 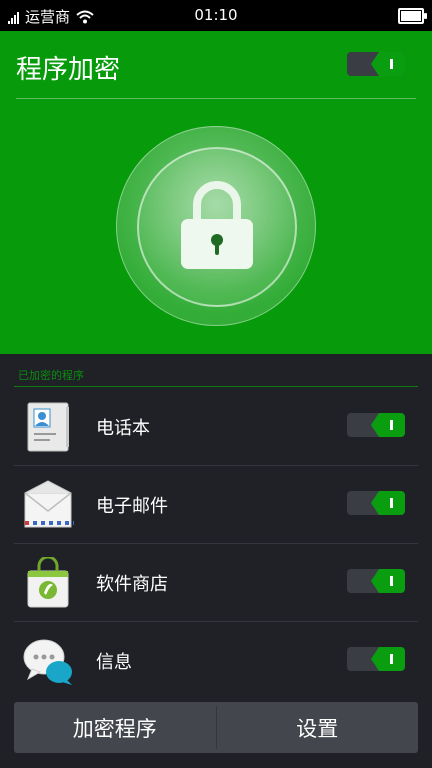 What do you see at coordinates (123, 428) in the screenshot?
I see `app-label: 电话本` at bounding box center [123, 428].